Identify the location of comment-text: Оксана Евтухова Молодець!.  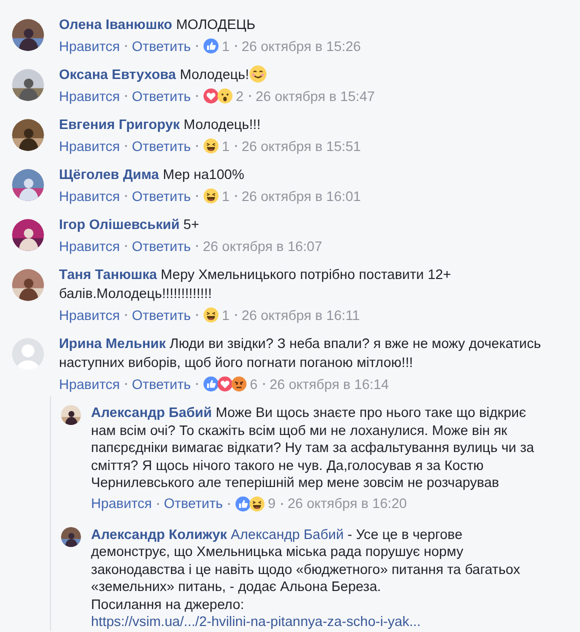
(309, 74).